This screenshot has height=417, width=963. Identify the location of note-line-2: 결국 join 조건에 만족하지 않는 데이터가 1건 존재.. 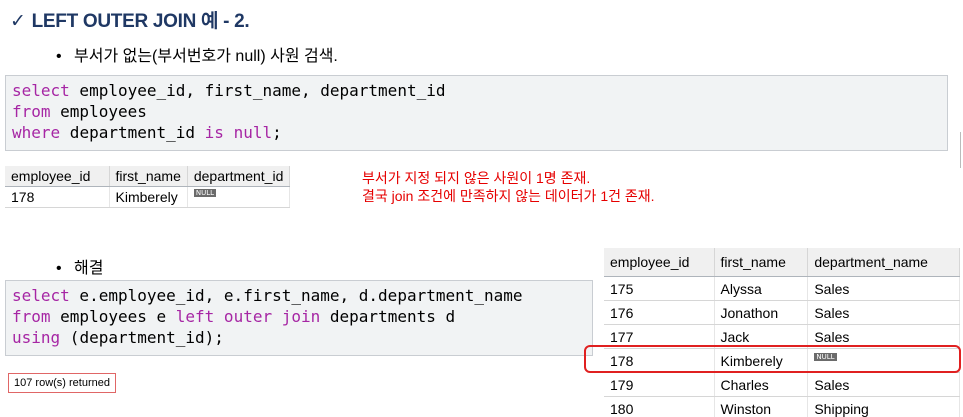
(508, 196).